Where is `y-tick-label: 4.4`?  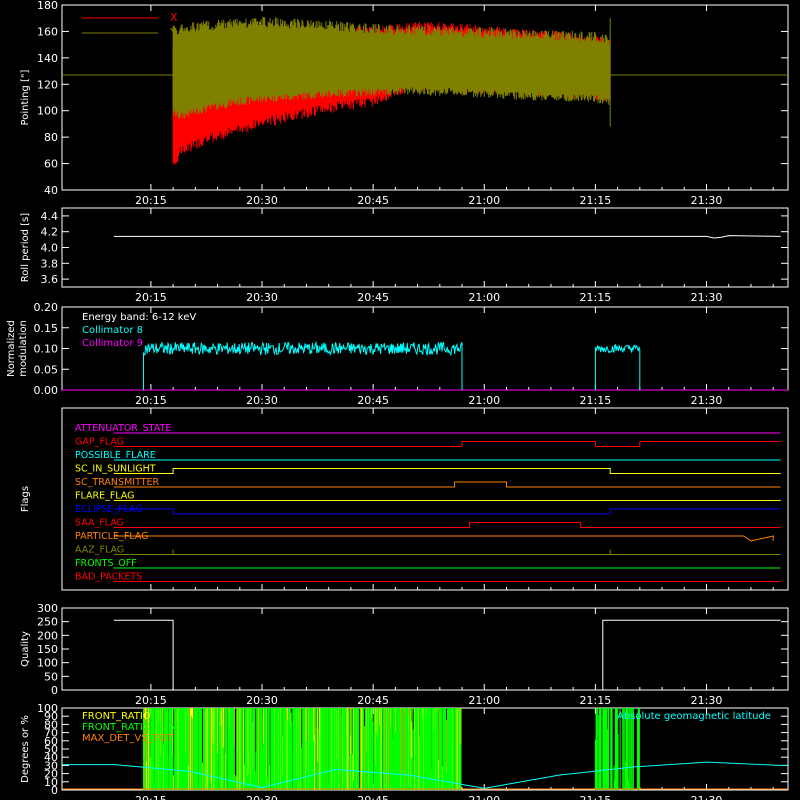
y-tick-label: 4.4 is located at coordinates (50, 216).